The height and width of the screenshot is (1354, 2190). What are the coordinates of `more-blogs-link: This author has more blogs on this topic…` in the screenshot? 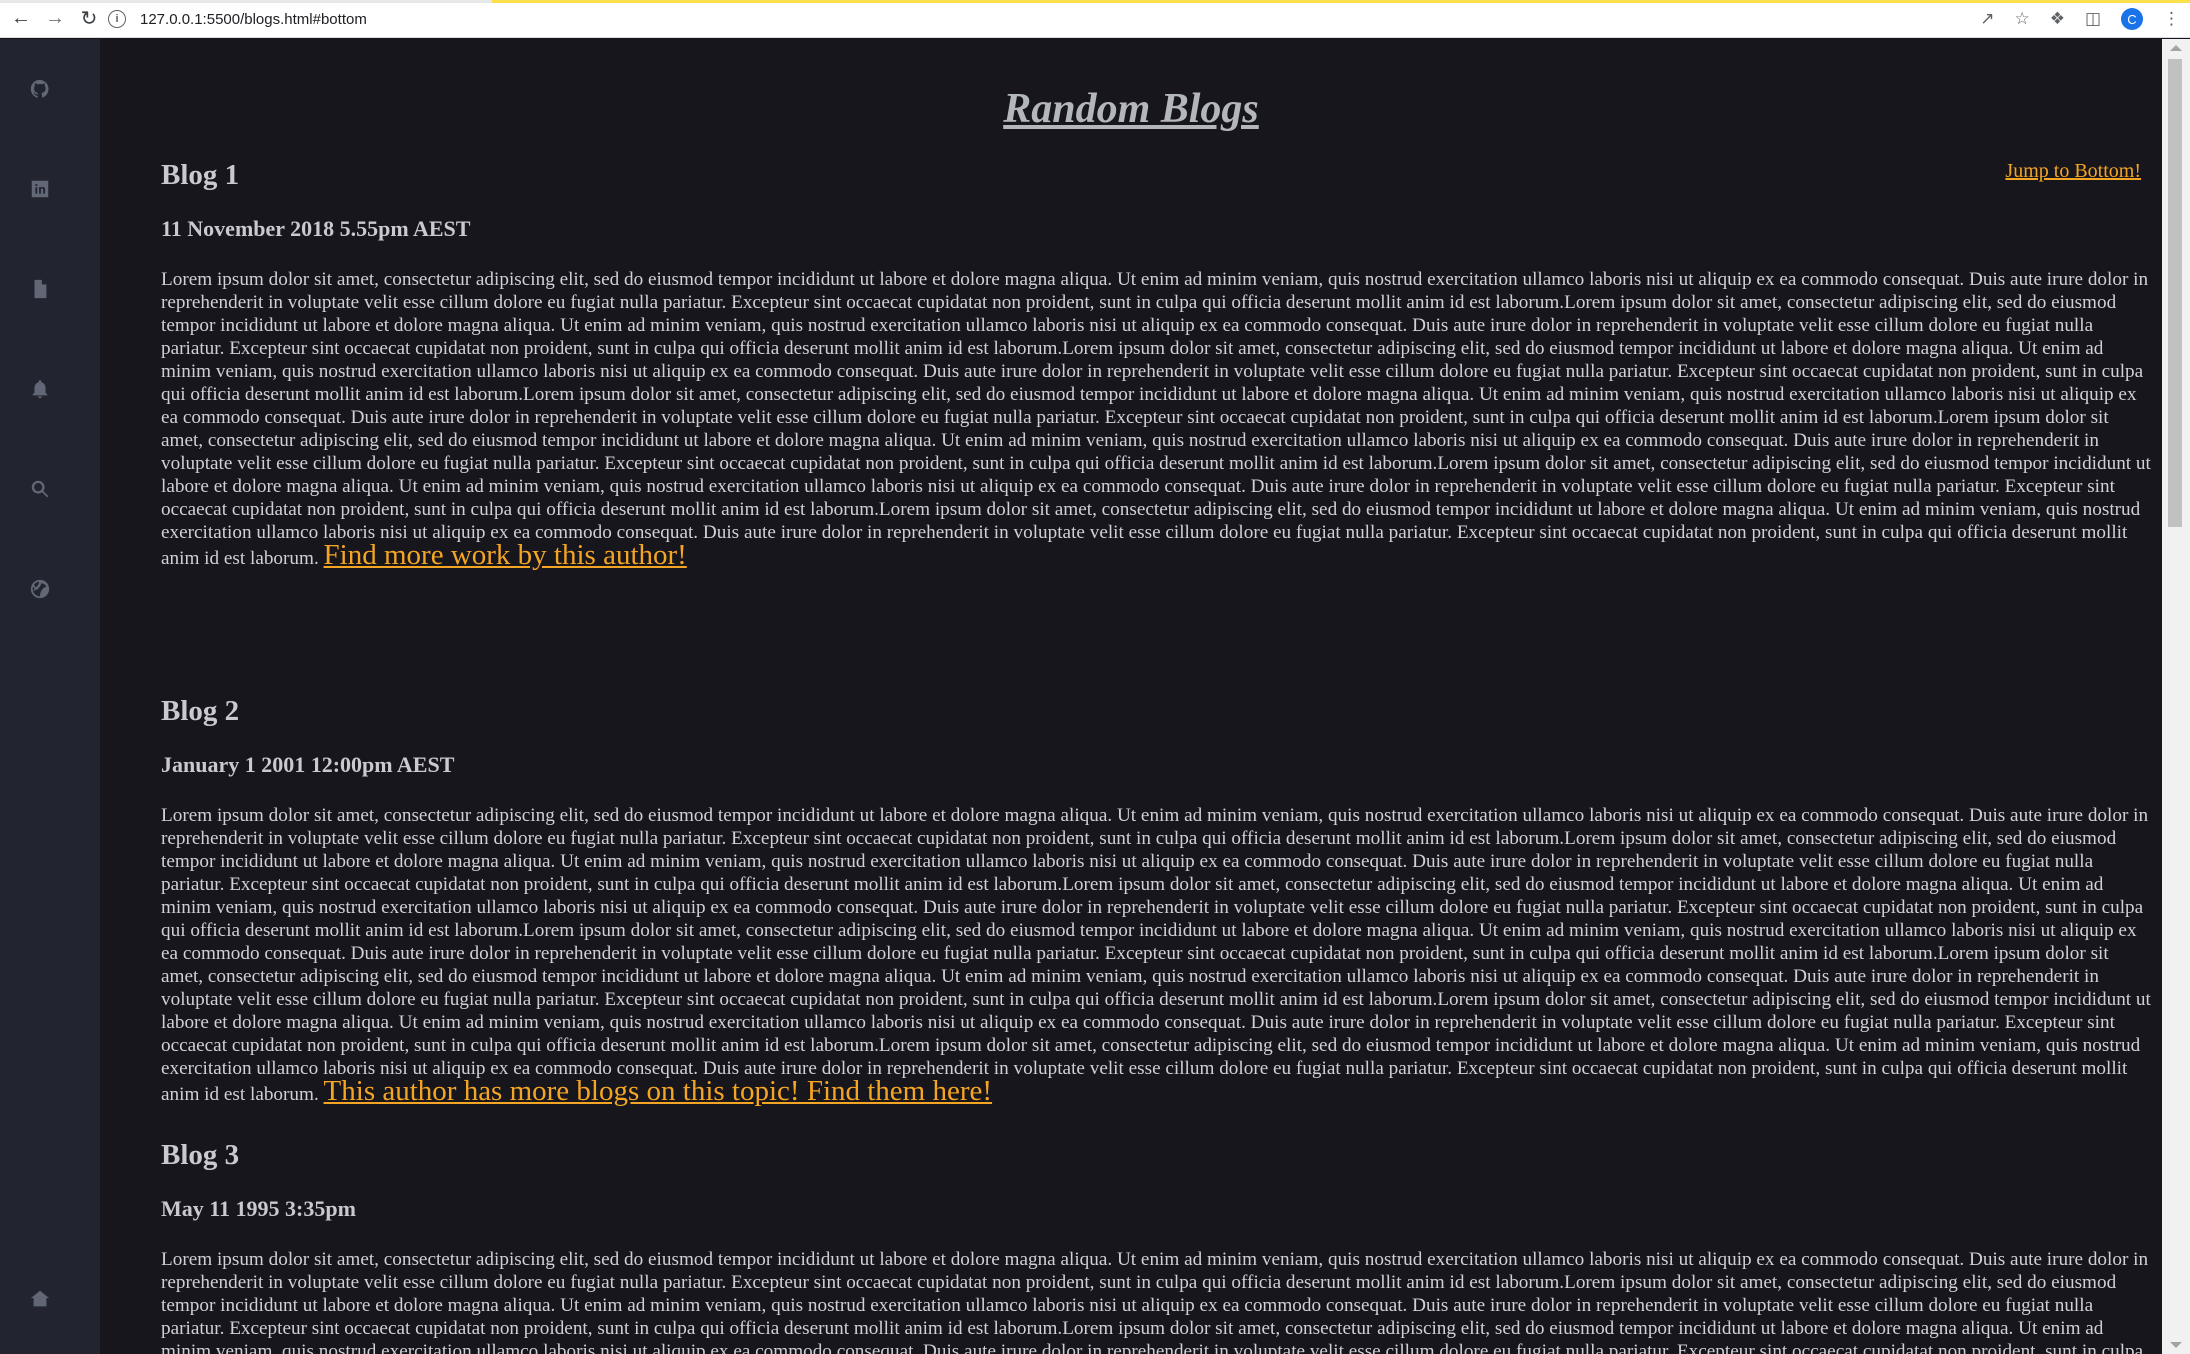 It's located at (658, 1091).